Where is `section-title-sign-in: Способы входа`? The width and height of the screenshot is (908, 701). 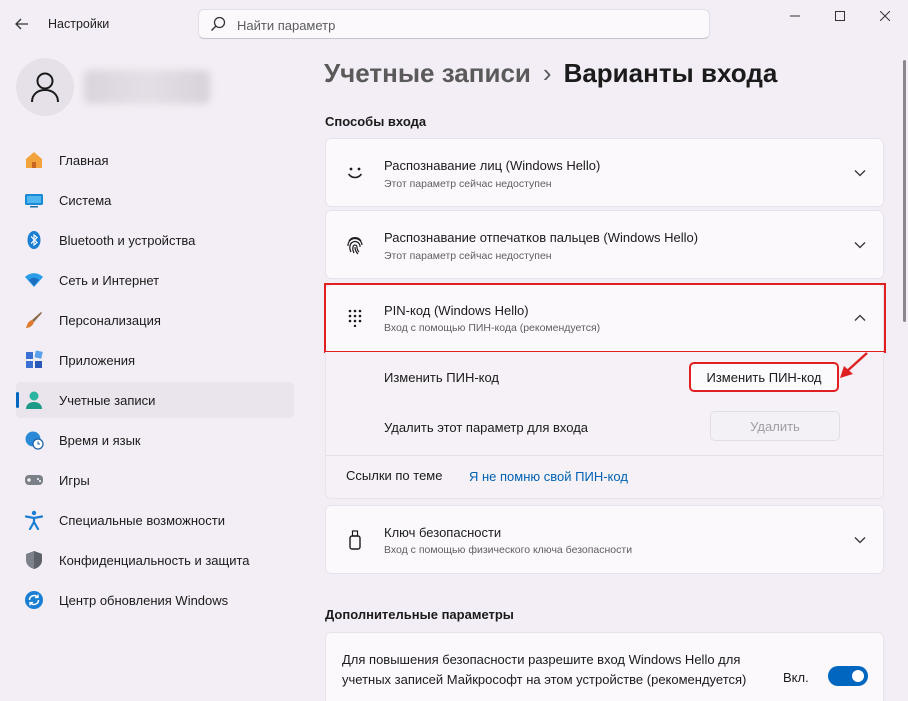
section-title-sign-in: Способы входа is located at coordinates (376, 121).